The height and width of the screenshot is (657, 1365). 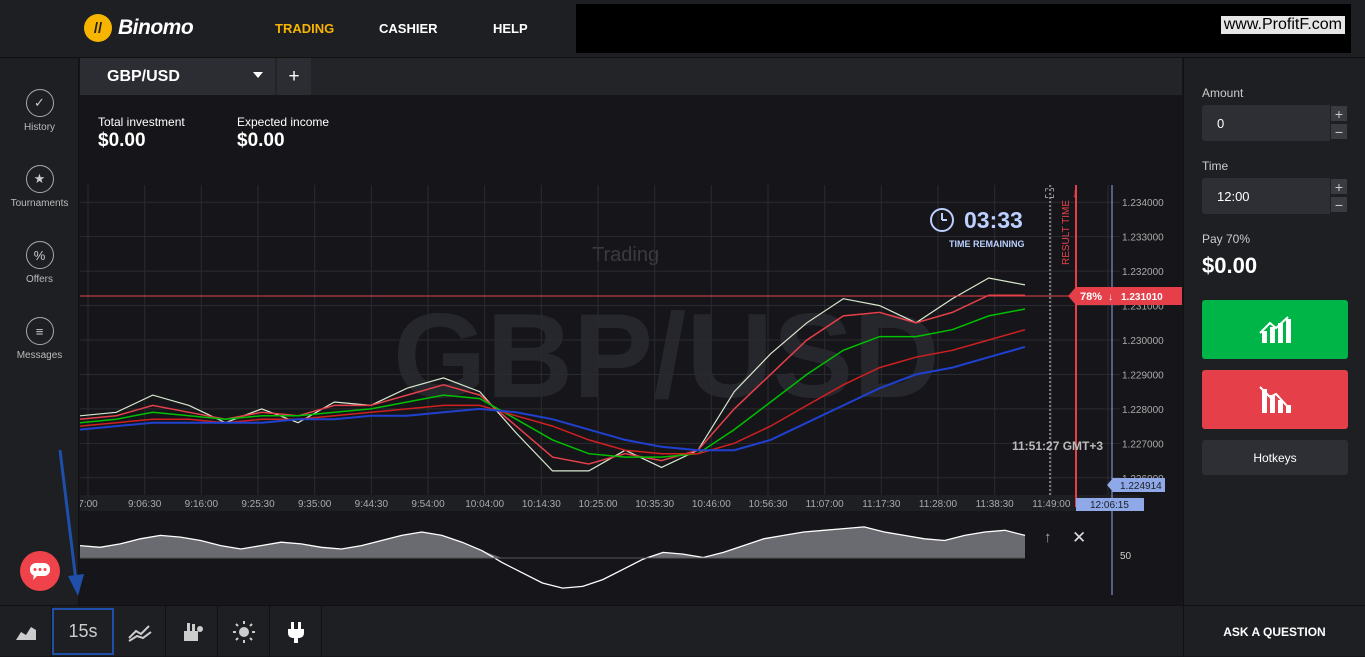 What do you see at coordinates (83, 631) in the screenshot?
I see `timeframe-button: 15s` at bounding box center [83, 631].